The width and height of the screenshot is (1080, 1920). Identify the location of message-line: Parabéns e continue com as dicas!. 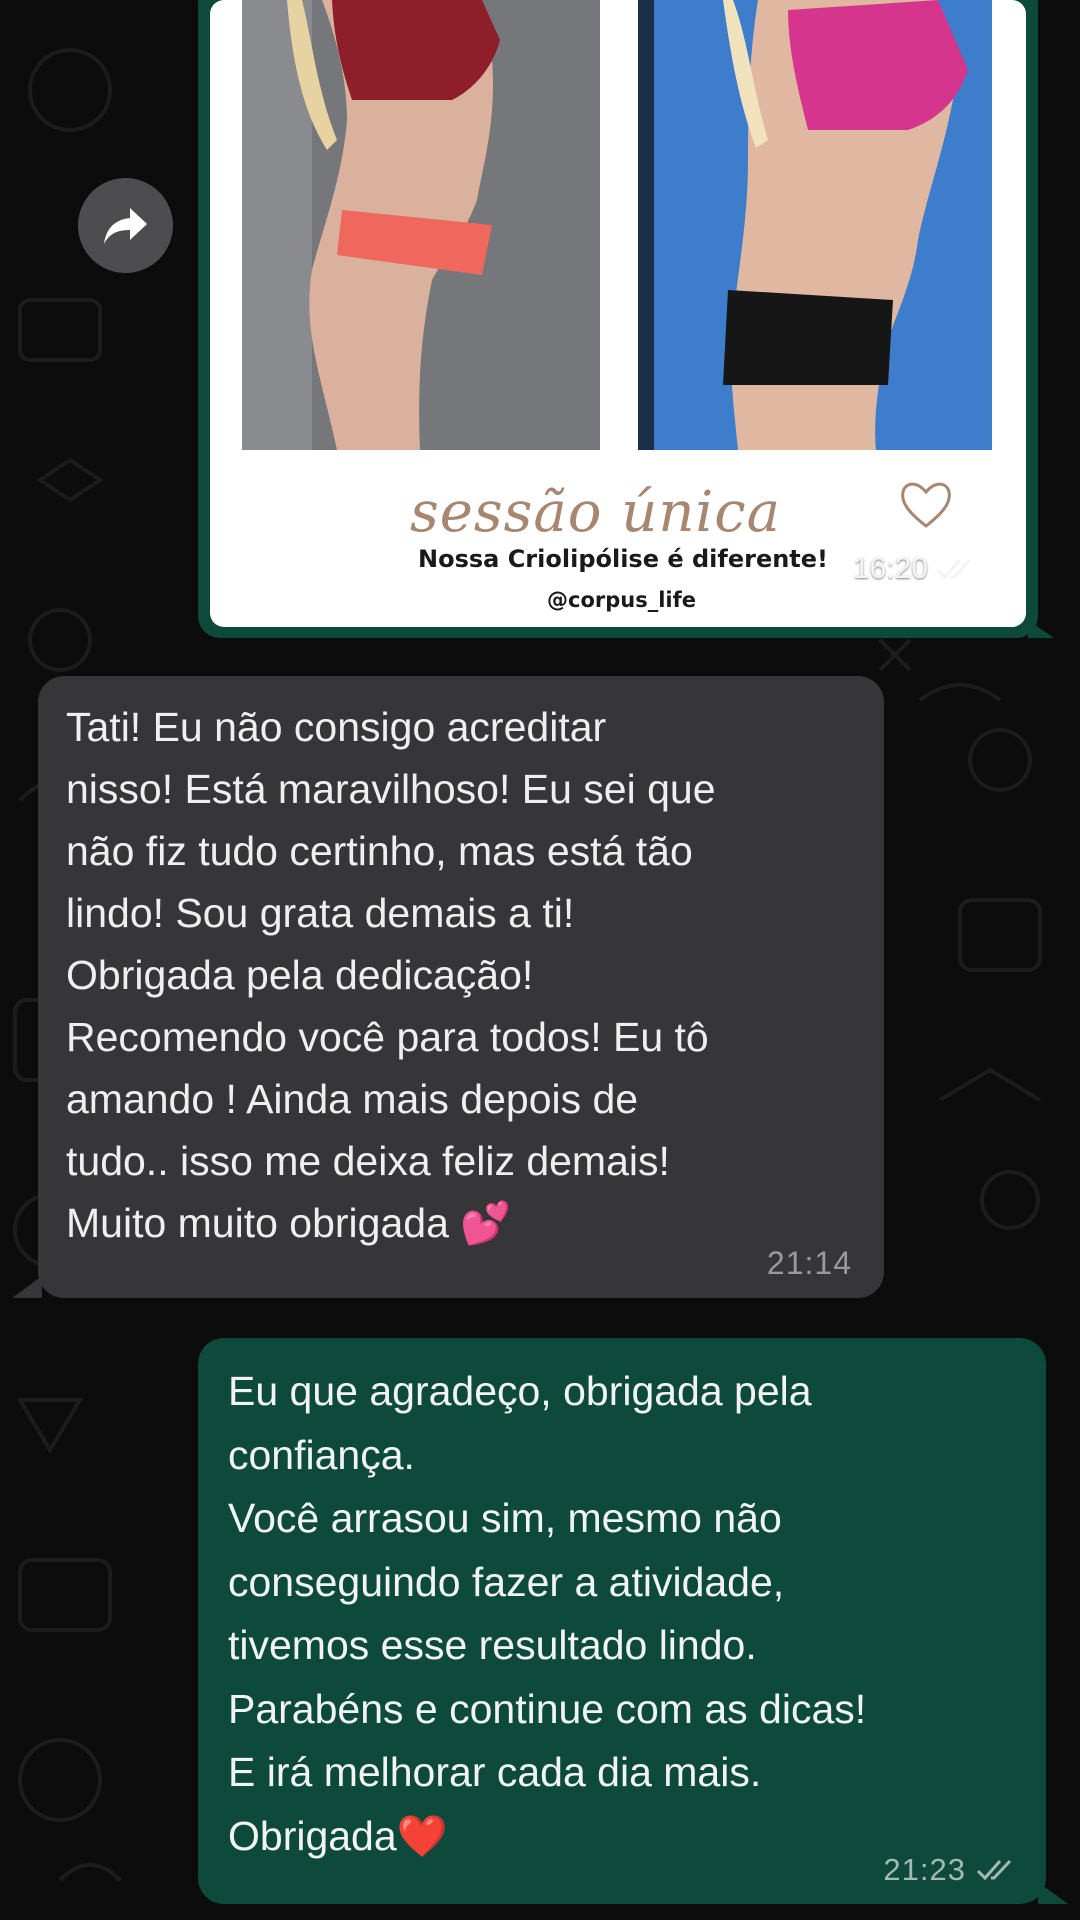
(547, 1708).